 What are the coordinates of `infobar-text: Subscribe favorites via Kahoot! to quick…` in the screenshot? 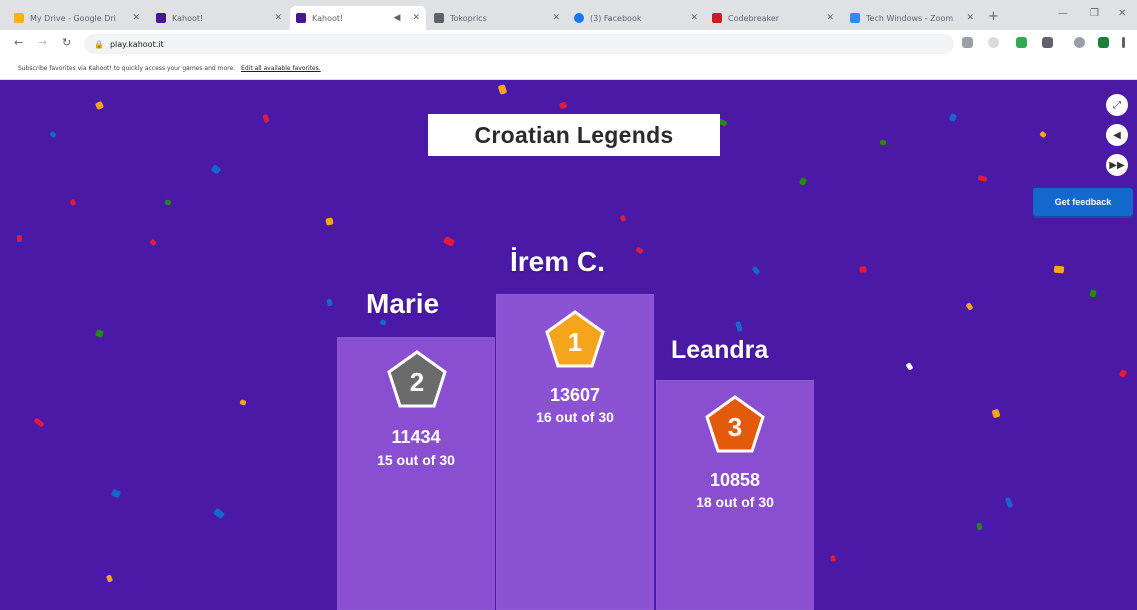 It's located at (127, 68).